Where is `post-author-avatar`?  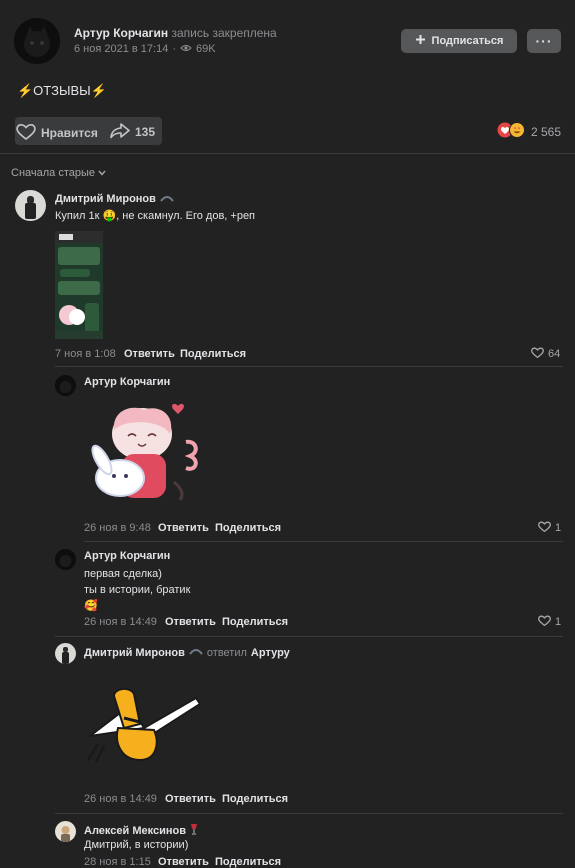 post-author-avatar is located at coordinates (37, 41).